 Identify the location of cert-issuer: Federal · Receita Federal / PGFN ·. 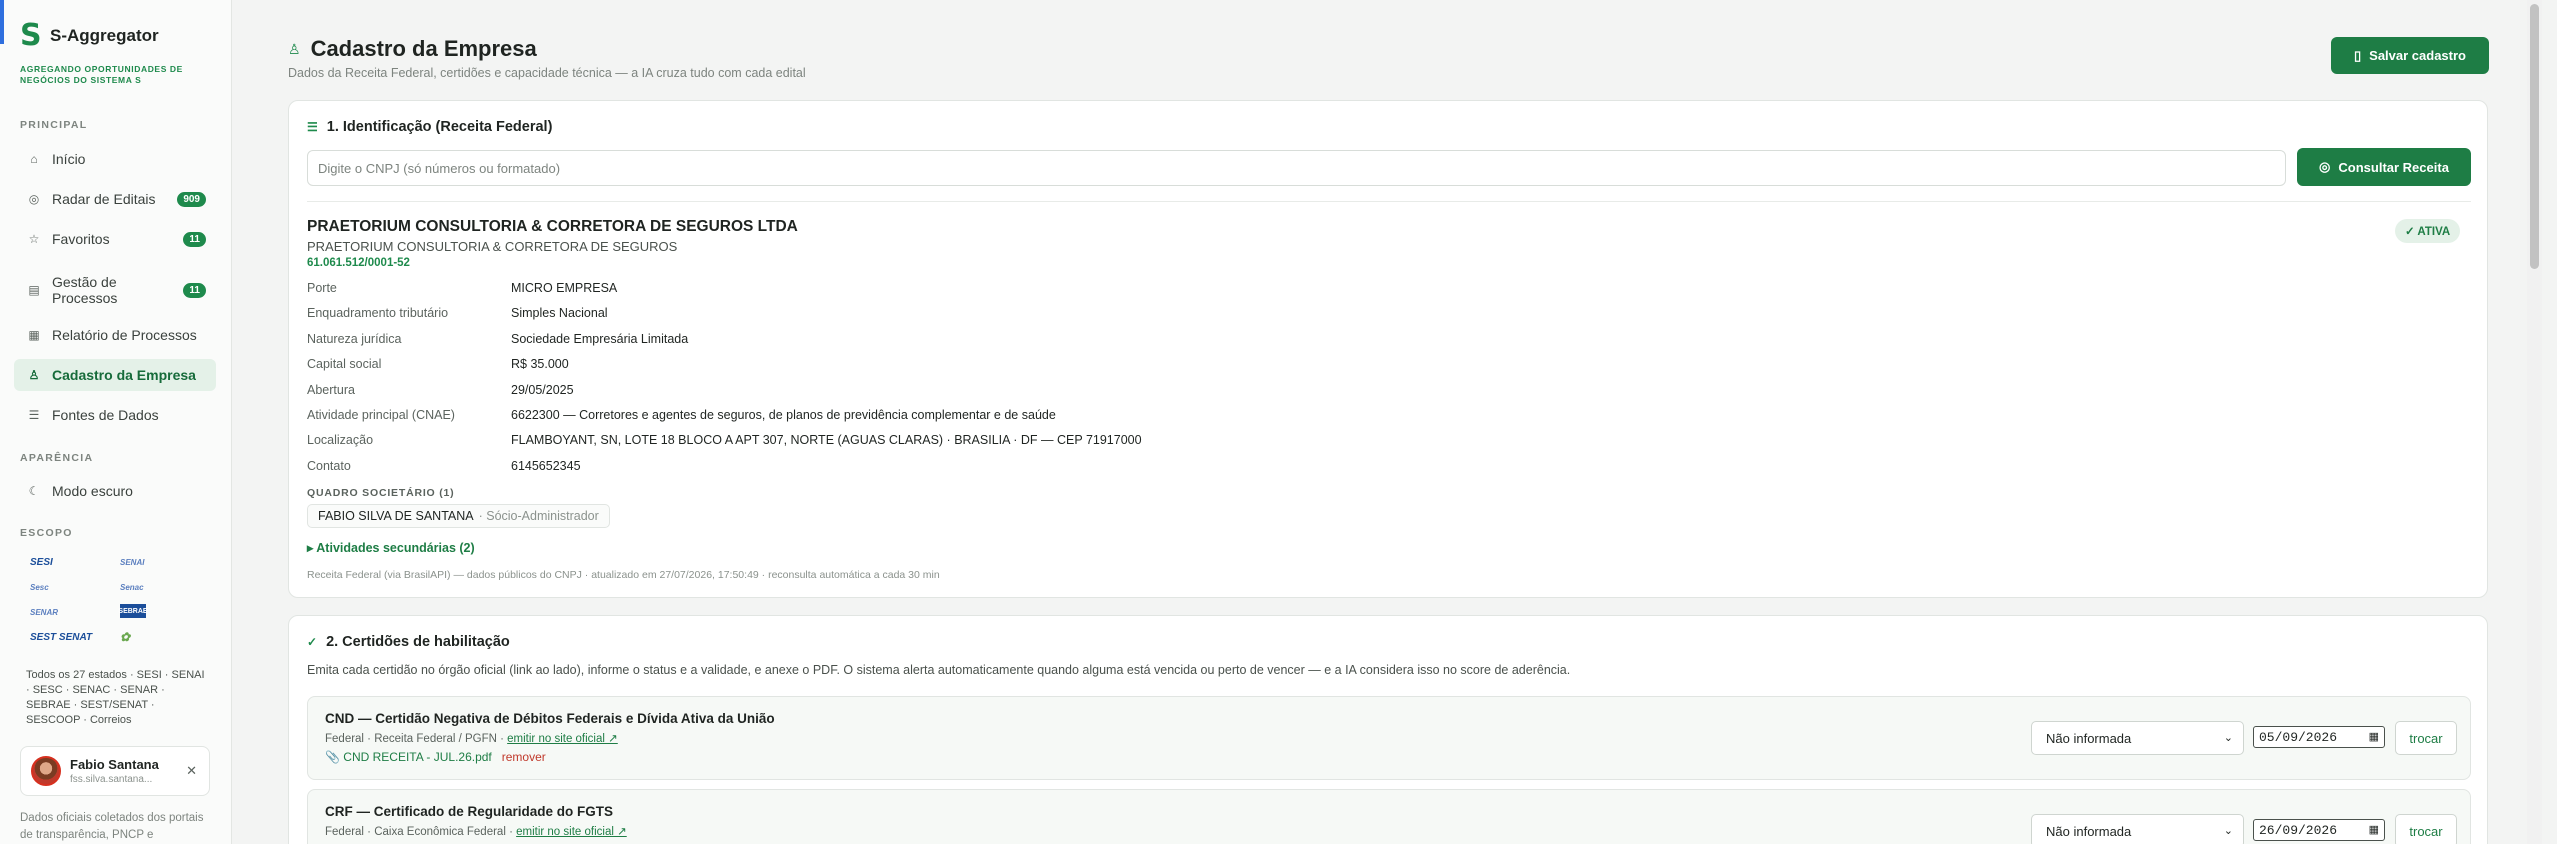
(416, 739).